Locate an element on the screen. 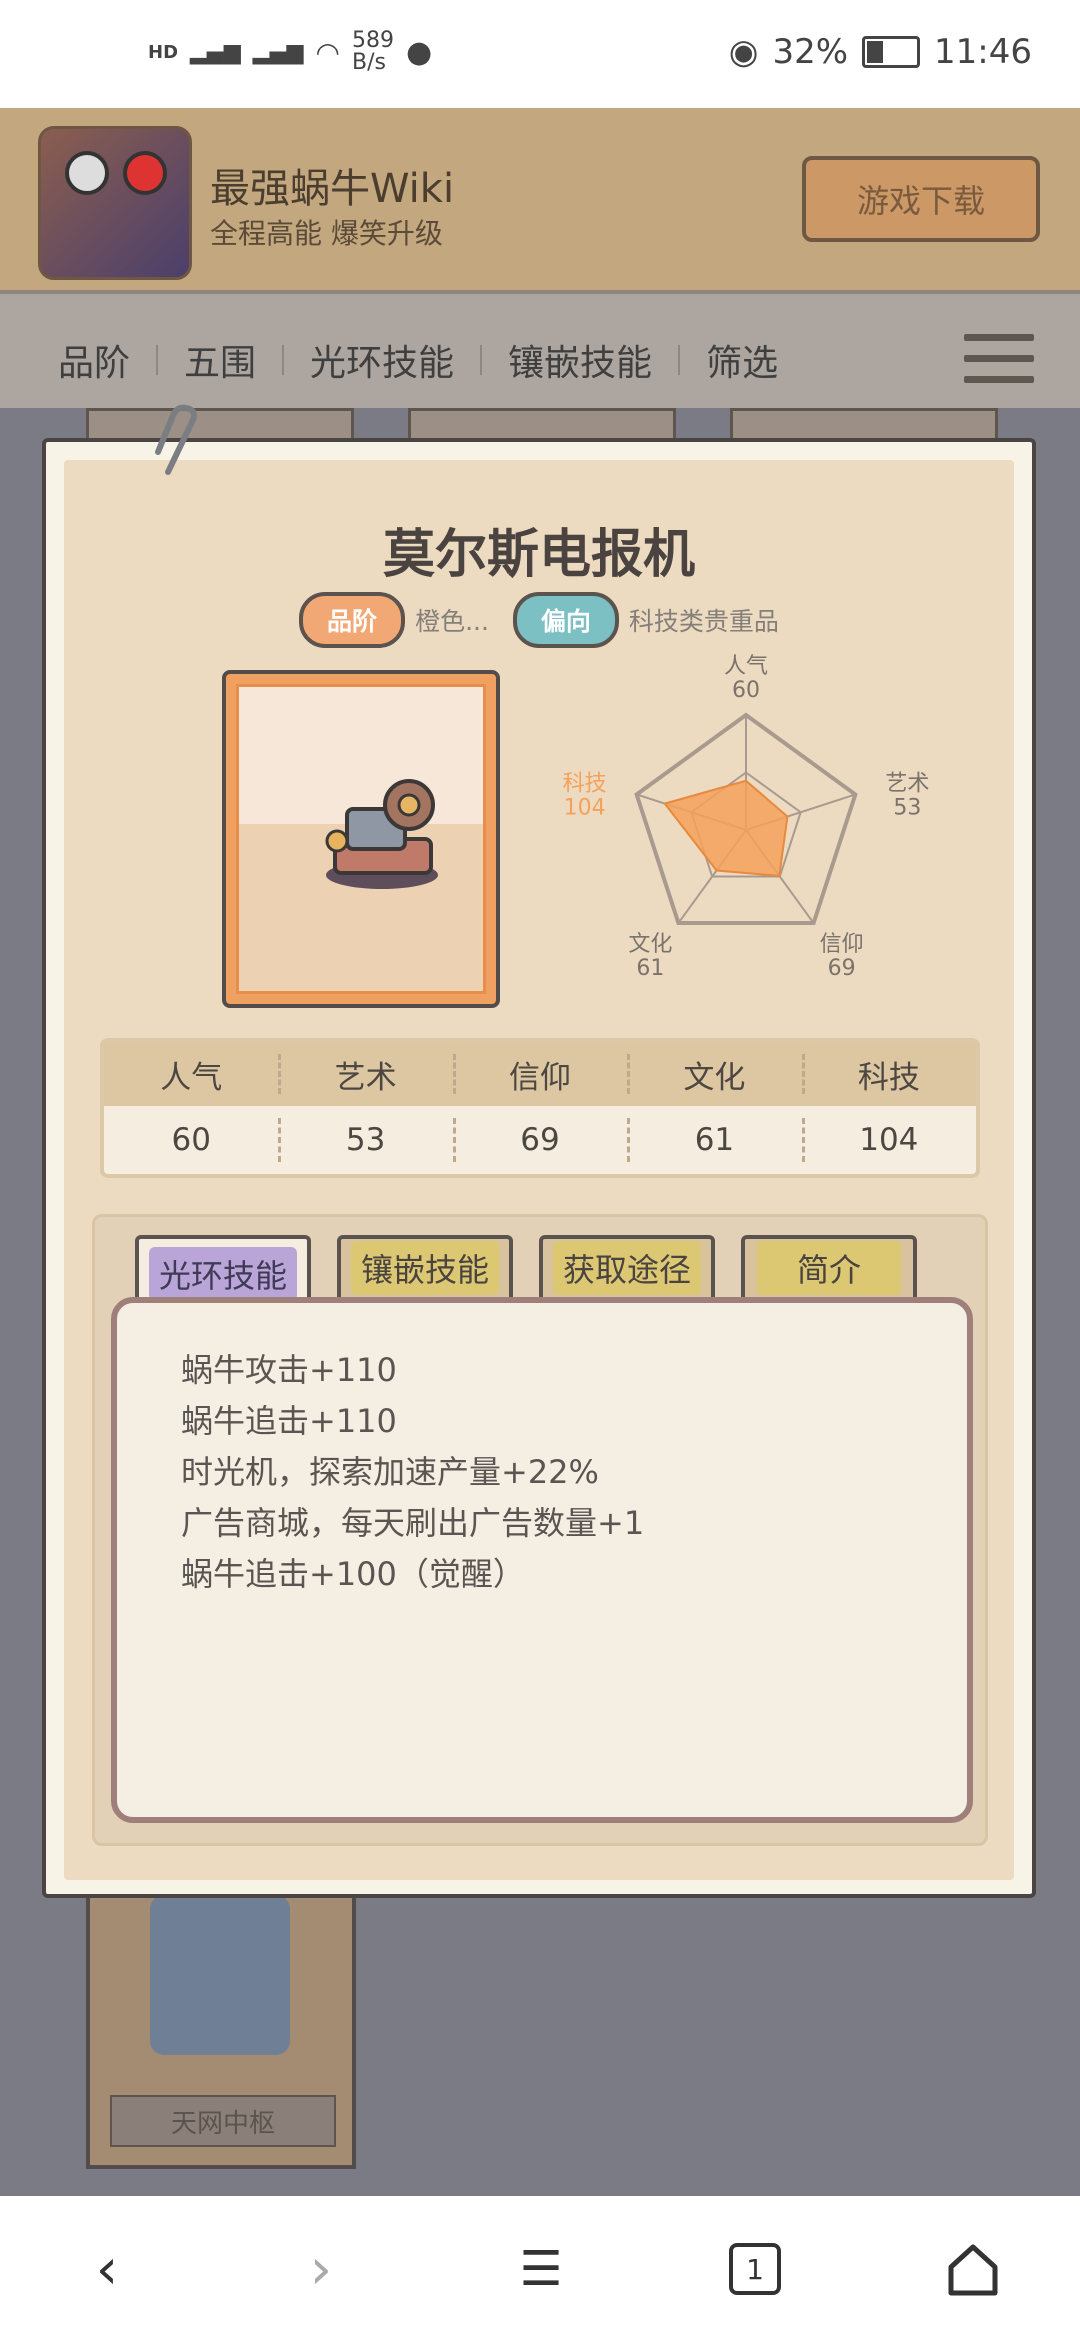 This screenshot has width=1080, height=2340. radar-label: 信仰 is located at coordinates (842, 944).